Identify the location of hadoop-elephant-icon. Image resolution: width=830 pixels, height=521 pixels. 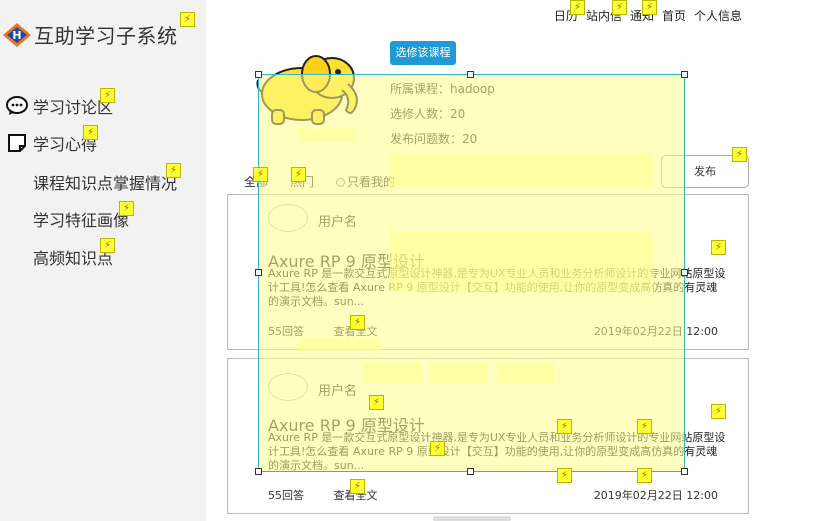
(310, 86).